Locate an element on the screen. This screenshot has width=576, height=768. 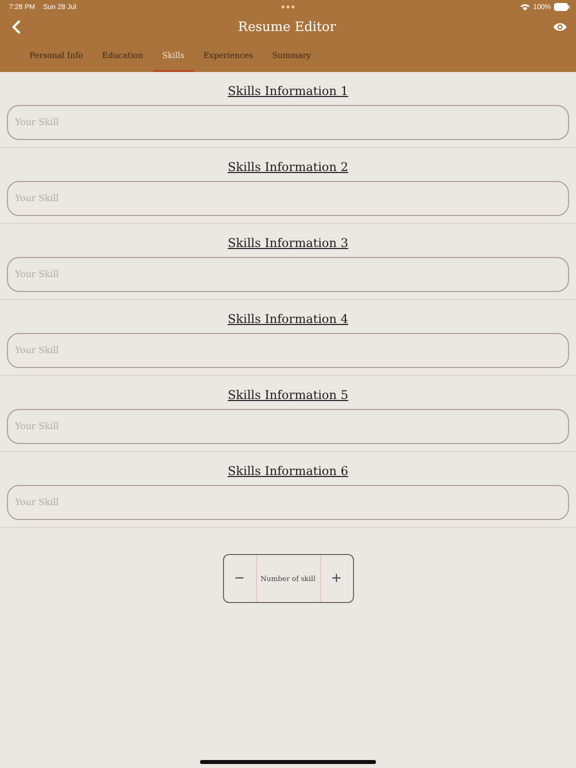
battery-icon is located at coordinates (562, 7).